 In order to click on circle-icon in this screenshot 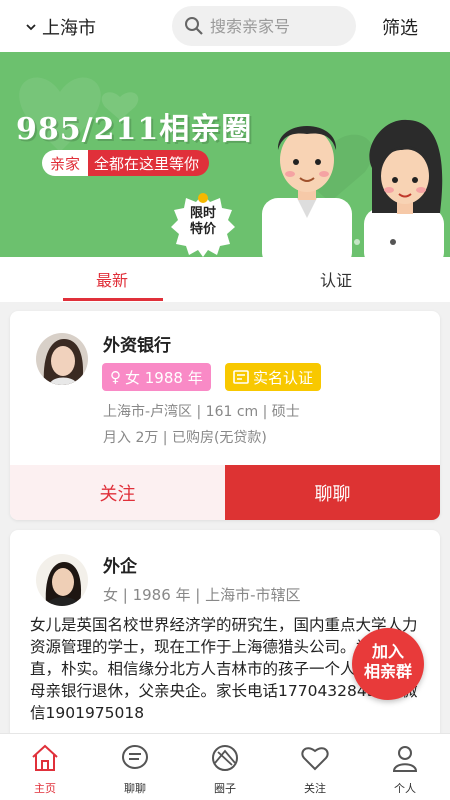, I will do `click(225, 758)`.